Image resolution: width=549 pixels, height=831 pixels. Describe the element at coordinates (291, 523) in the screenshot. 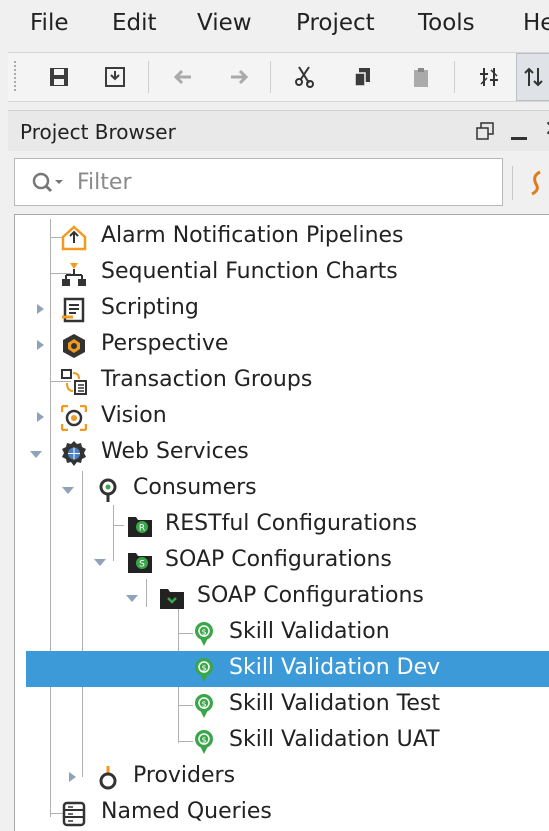

I see `tree-item-label: RESTful Configurations` at that location.